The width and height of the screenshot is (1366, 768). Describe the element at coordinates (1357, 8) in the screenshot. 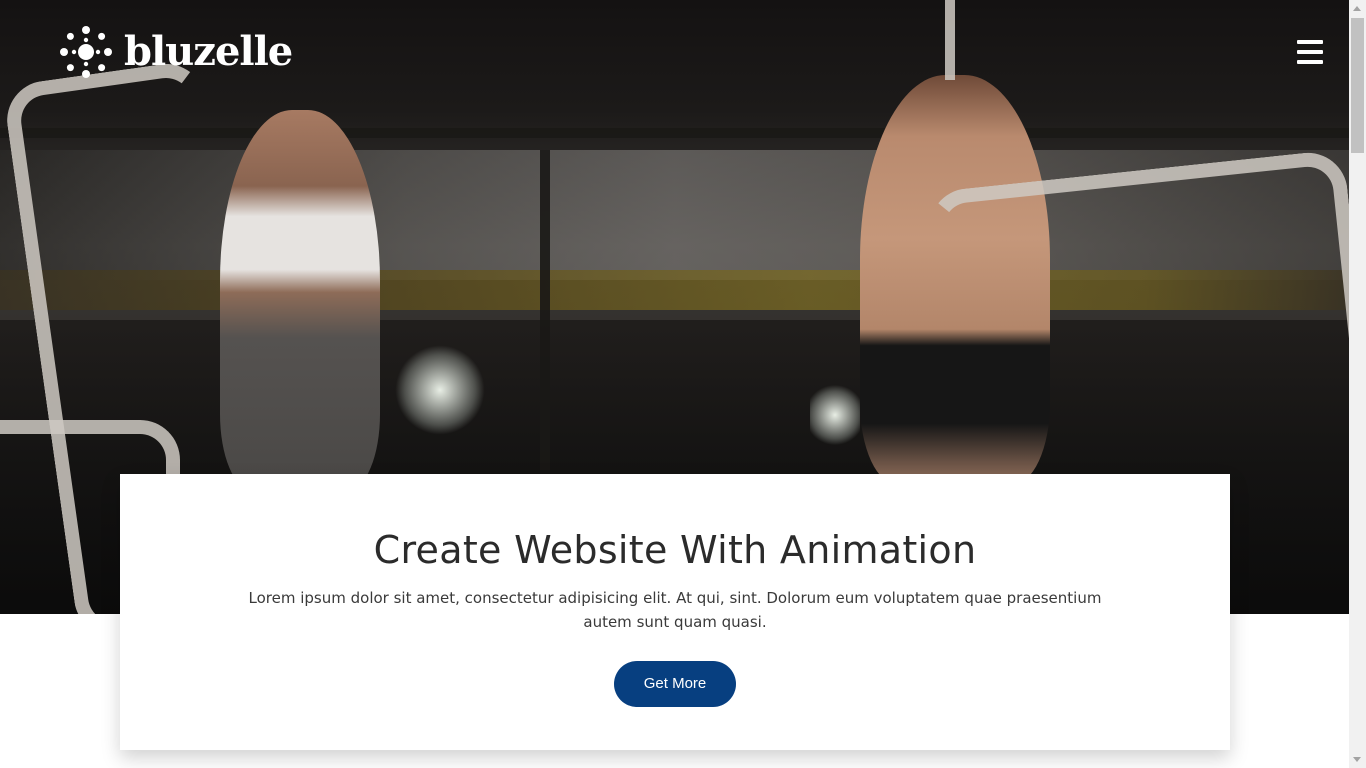

I see `scroll-up-arrow-icon` at that location.